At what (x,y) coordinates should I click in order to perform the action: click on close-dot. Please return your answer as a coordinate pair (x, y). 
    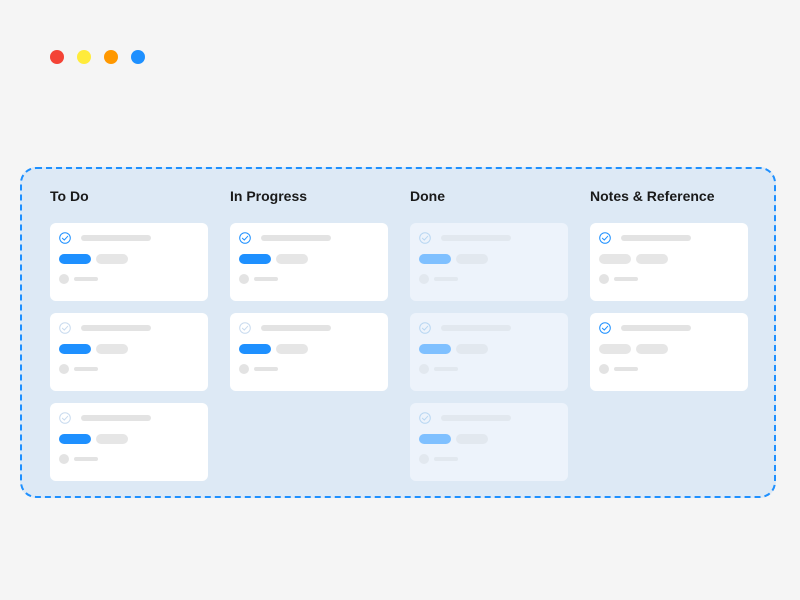
    Looking at the image, I should click on (57, 57).